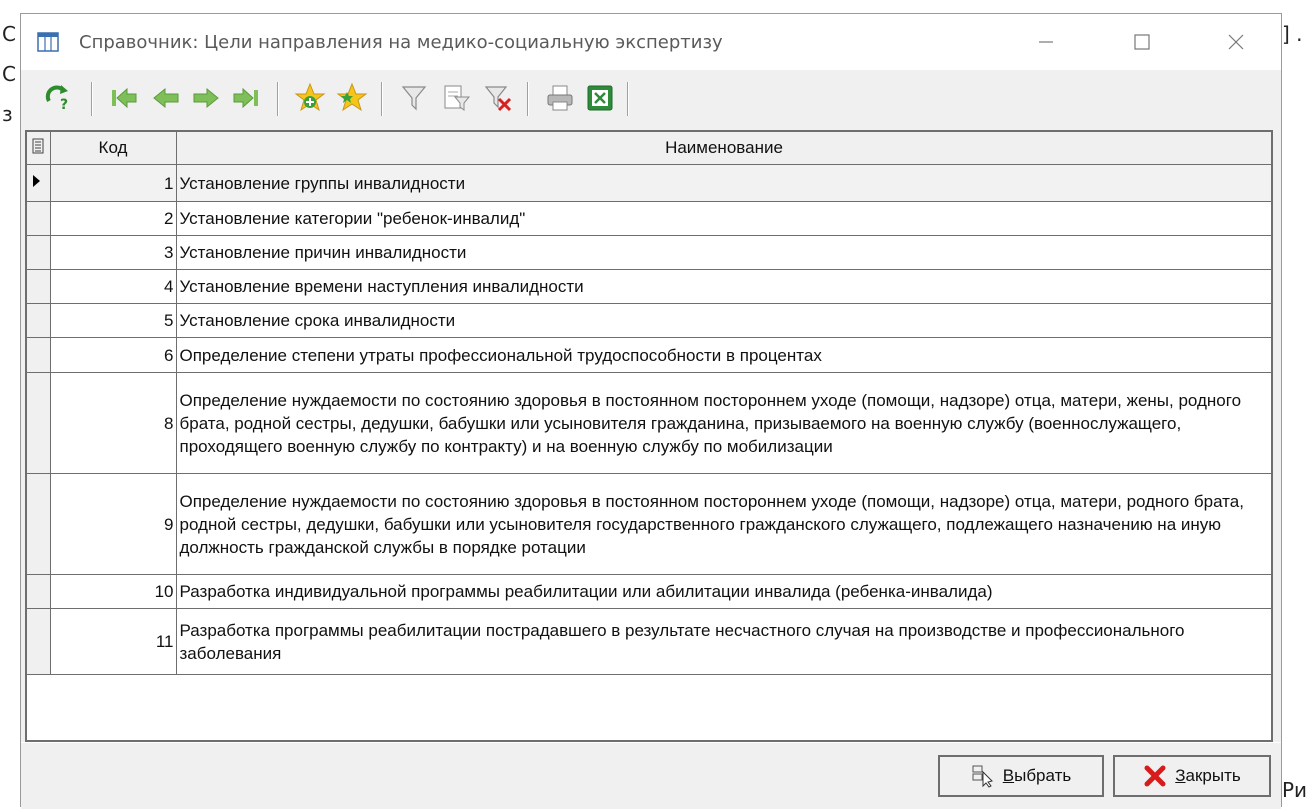 The width and height of the screenshot is (1310, 809). I want to click on table-row: 5 Установление срока инвалидности, so click(649, 320).